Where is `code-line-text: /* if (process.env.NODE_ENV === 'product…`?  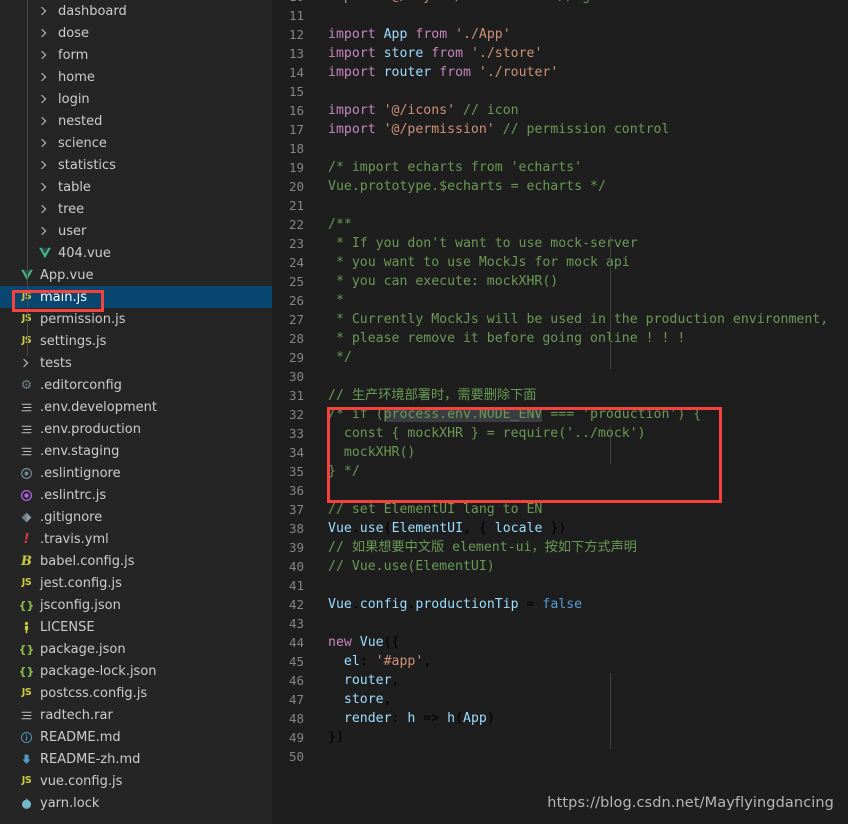
code-line-text: /* if (process.env.NODE_ENV === 'product… is located at coordinates (583, 414).